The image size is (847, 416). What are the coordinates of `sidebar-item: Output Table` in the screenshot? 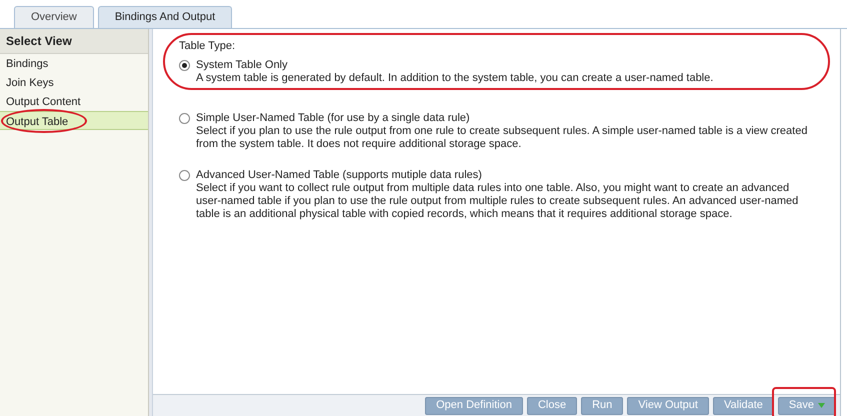 It's located at (74, 120).